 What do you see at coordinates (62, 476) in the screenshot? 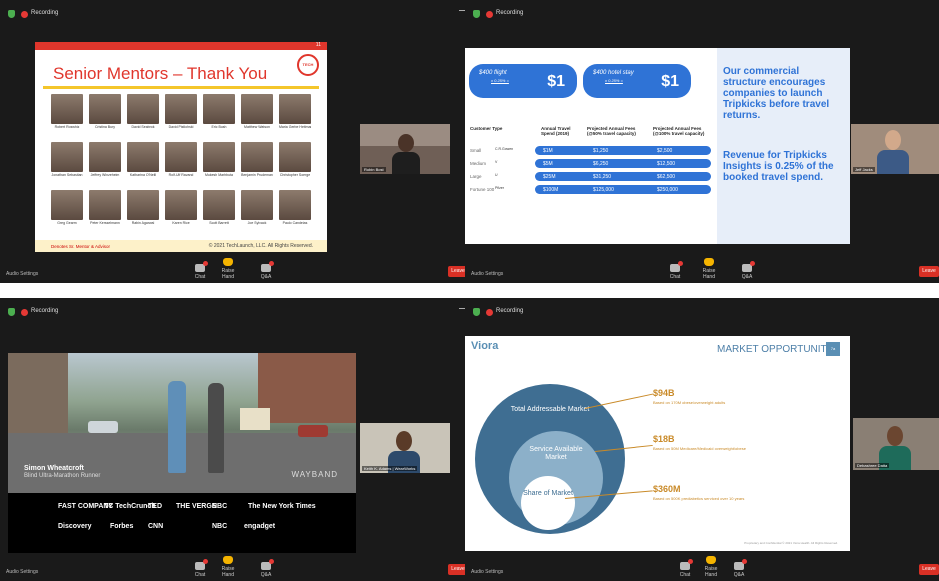
I see `caption-role: Blind Ultra-Marathon Runner` at bounding box center [62, 476].